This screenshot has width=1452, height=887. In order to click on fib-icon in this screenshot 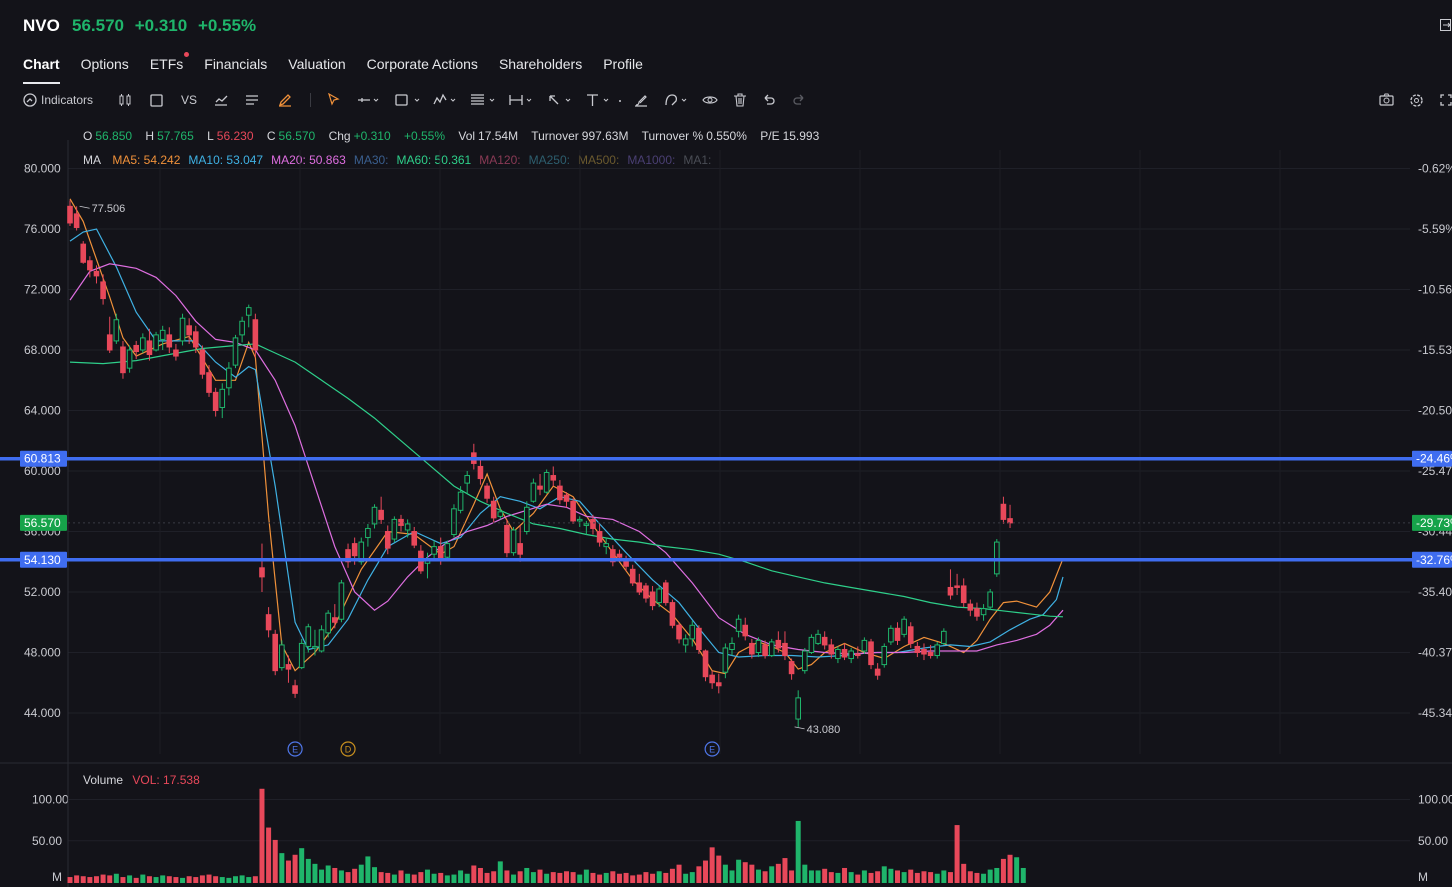, I will do `click(484, 100)`.